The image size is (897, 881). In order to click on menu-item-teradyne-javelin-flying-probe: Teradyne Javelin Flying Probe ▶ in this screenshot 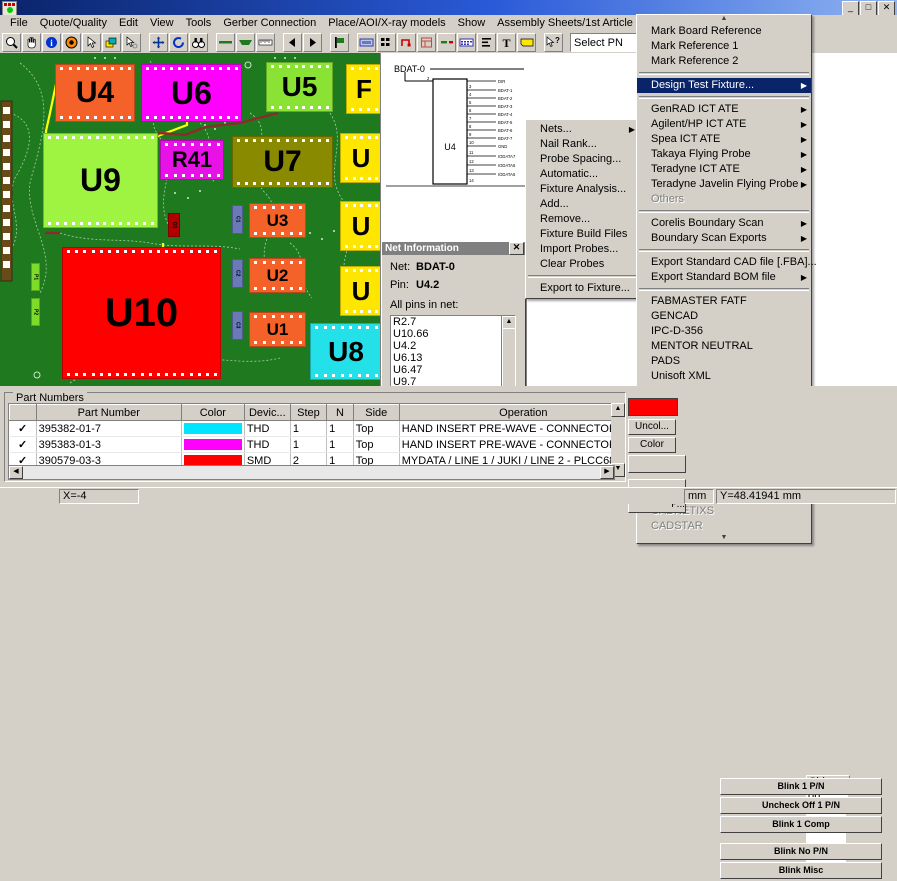, I will do `click(724, 184)`.